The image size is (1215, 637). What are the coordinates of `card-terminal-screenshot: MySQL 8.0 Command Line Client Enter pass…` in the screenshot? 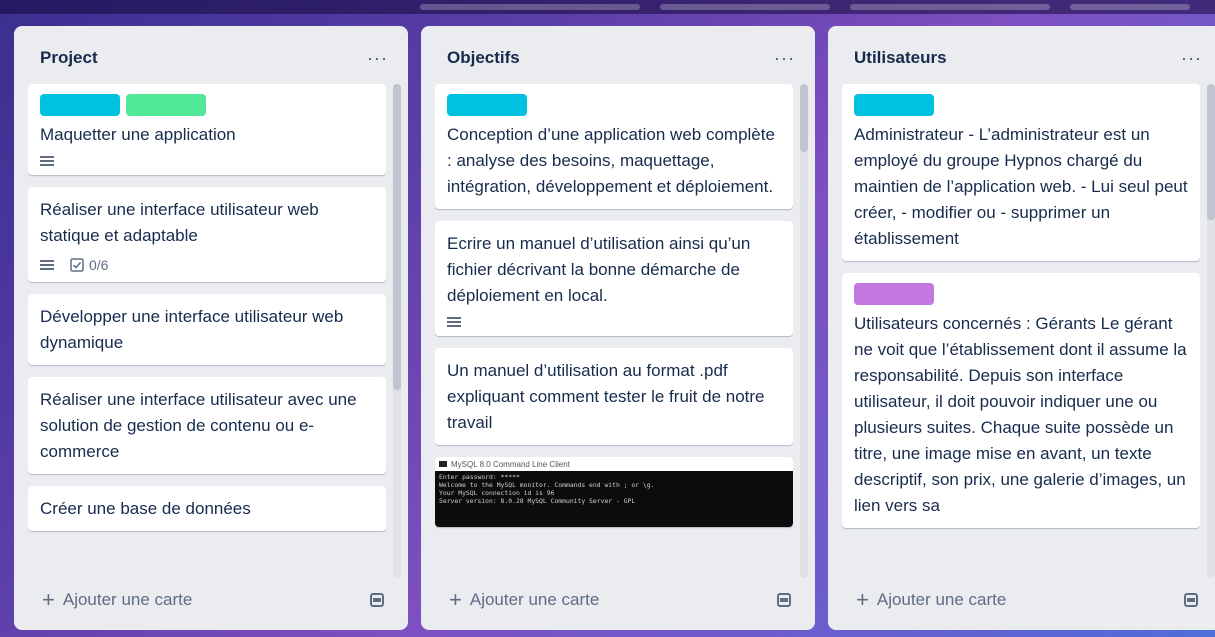 It's located at (614, 492).